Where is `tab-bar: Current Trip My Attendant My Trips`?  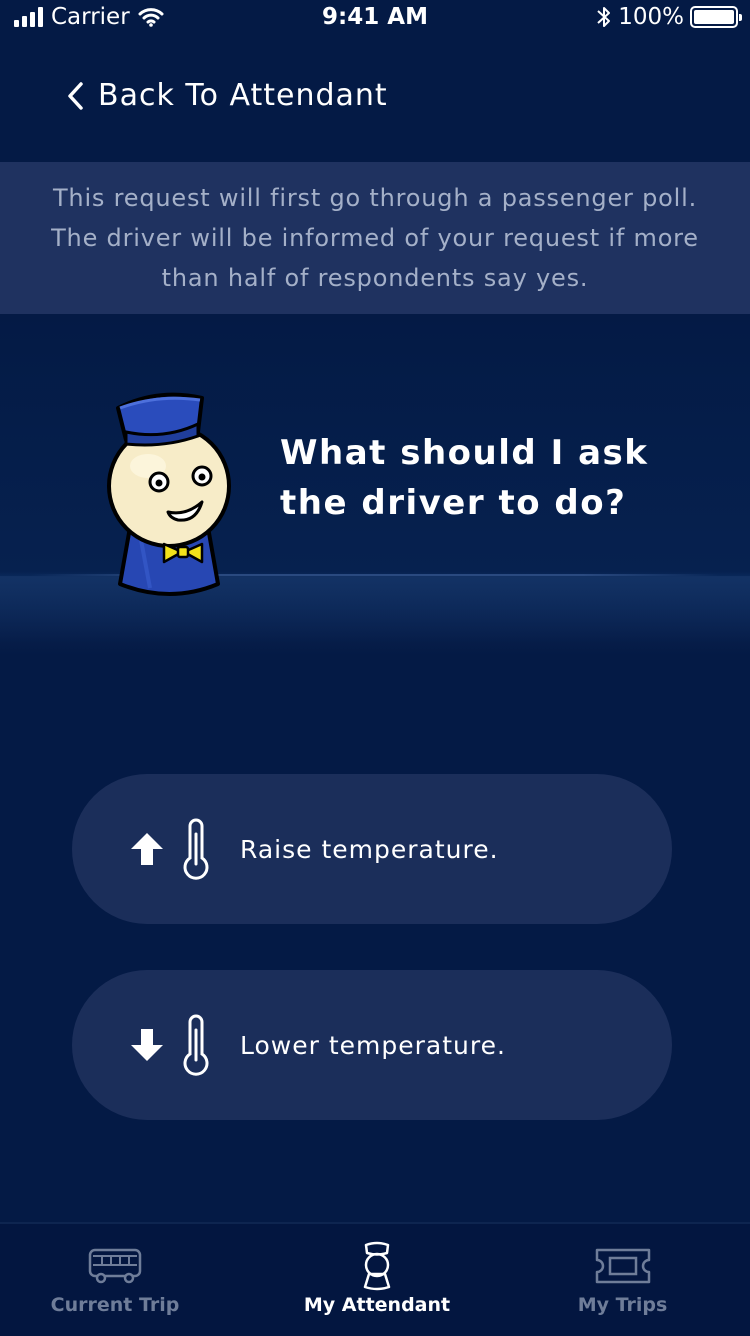 tab-bar: Current Trip My Attendant My Trips is located at coordinates (375, 1279).